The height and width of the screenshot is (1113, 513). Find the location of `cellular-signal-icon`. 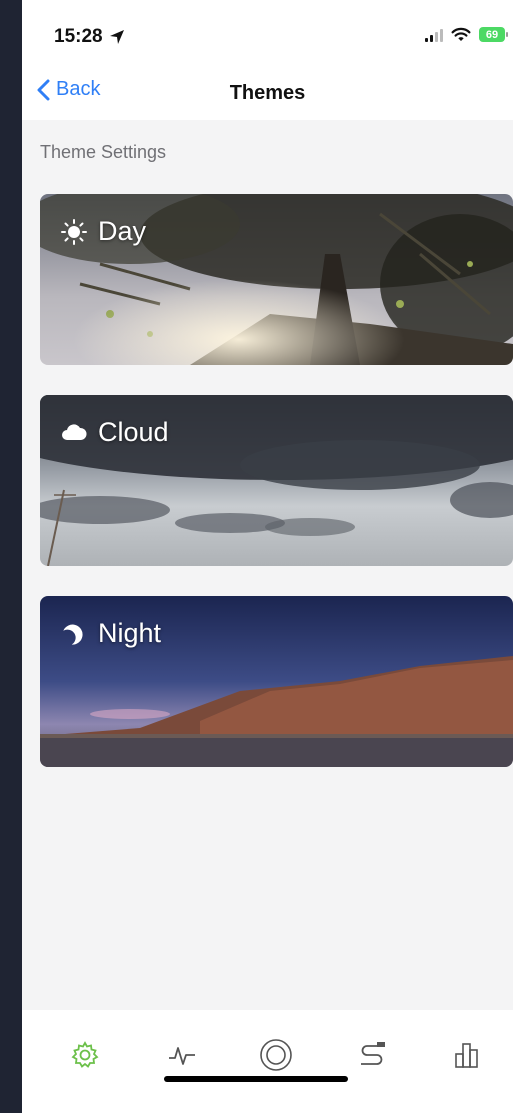

cellular-signal-icon is located at coordinates (434, 35).